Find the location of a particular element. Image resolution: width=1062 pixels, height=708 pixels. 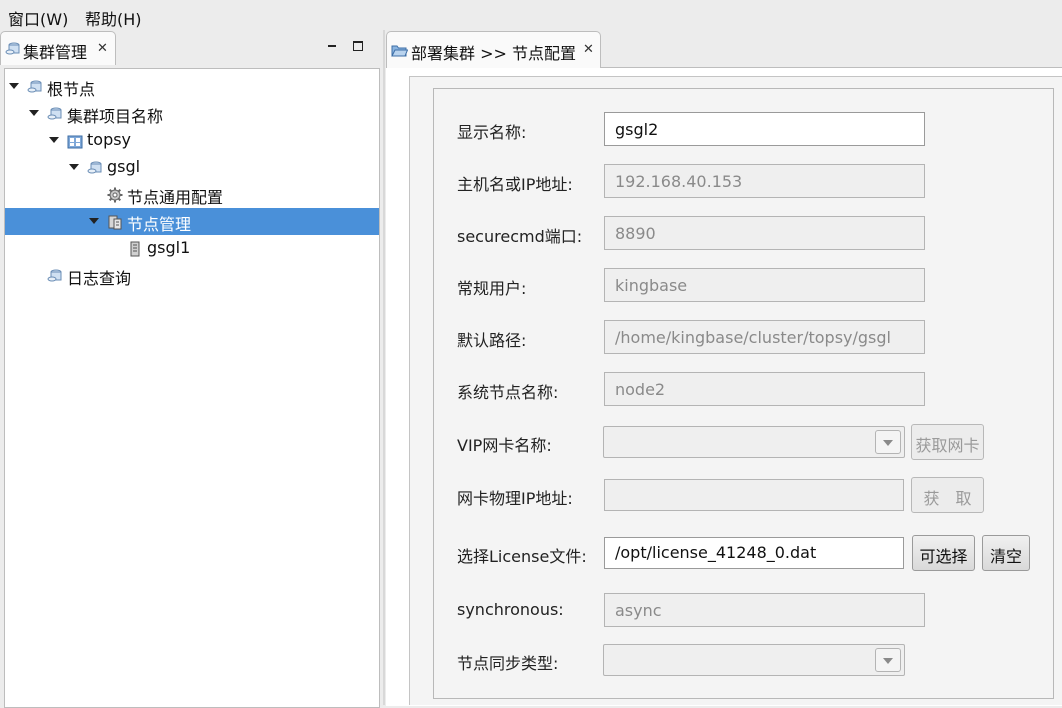

folder-icon is located at coordinates (399, 51).